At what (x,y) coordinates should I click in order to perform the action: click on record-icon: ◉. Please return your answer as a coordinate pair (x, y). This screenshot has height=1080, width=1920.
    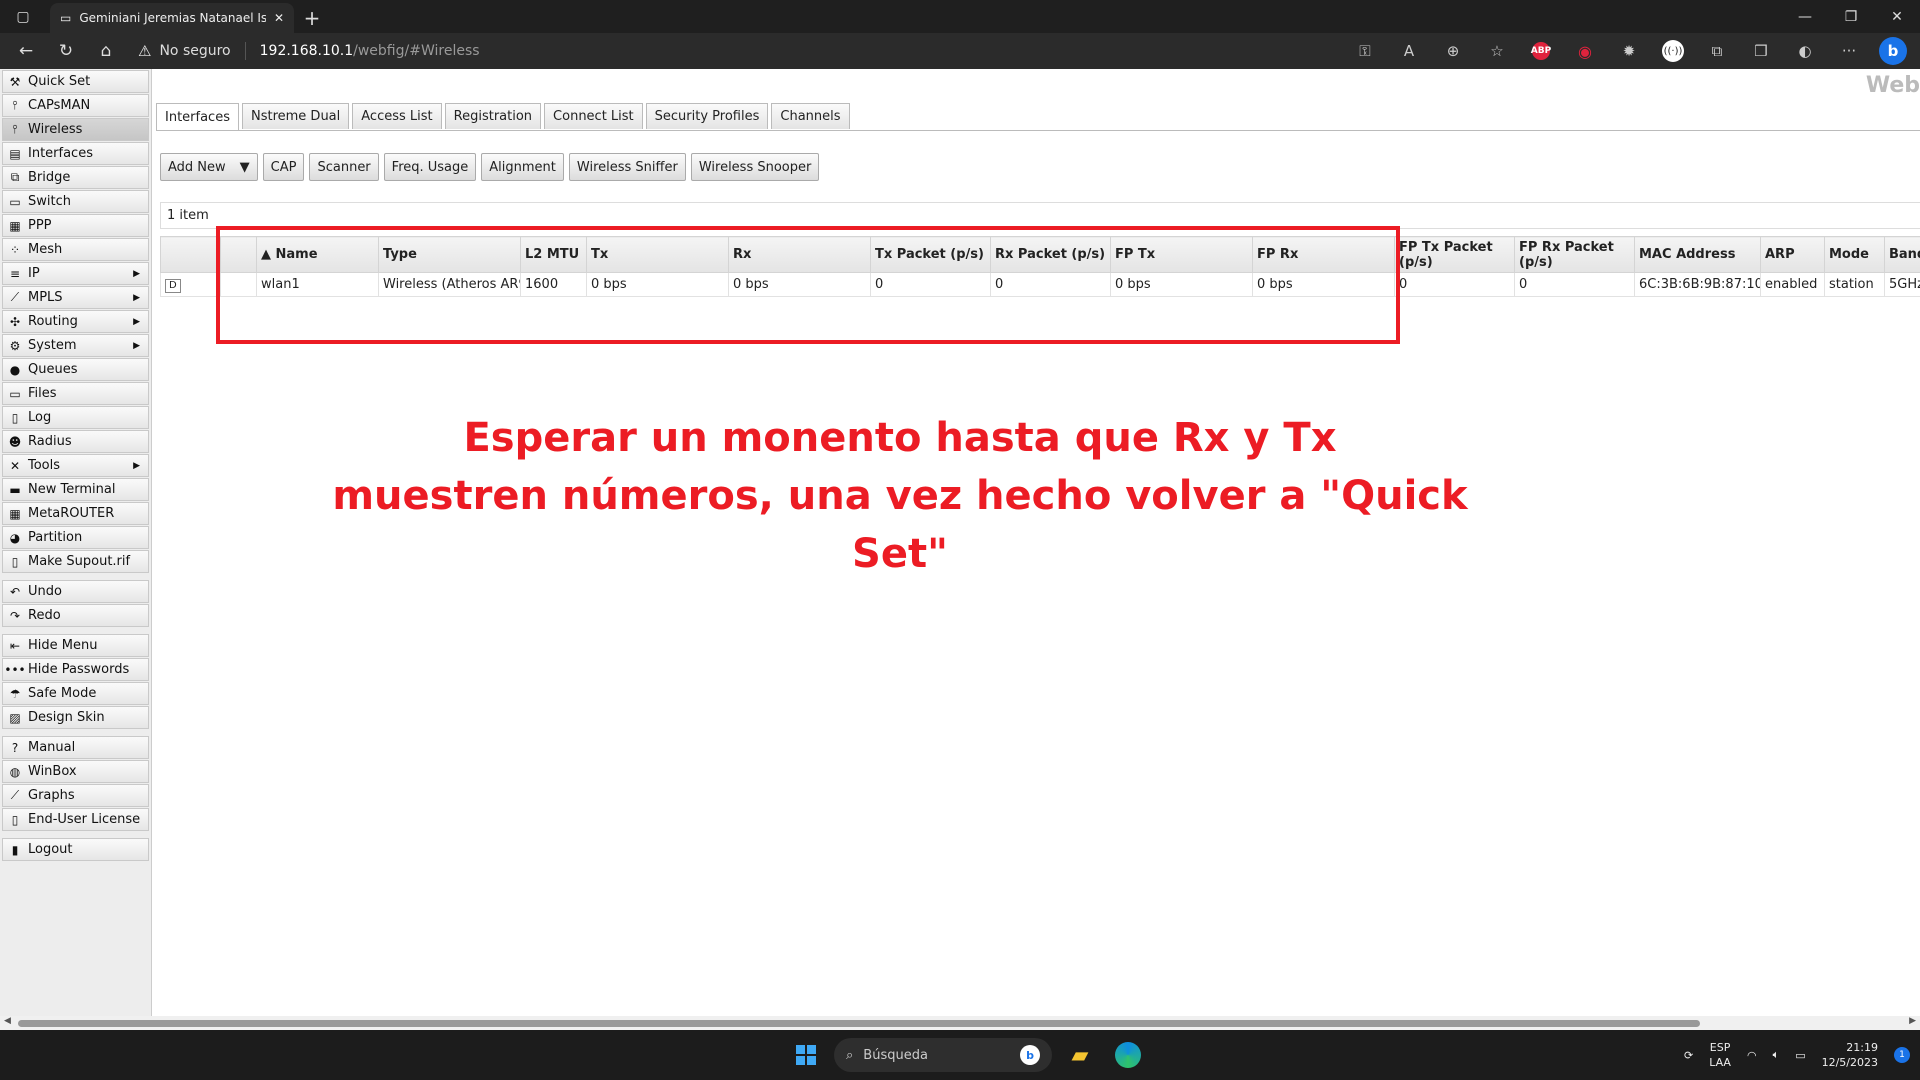
    Looking at the image, I should click on (1585, 51).